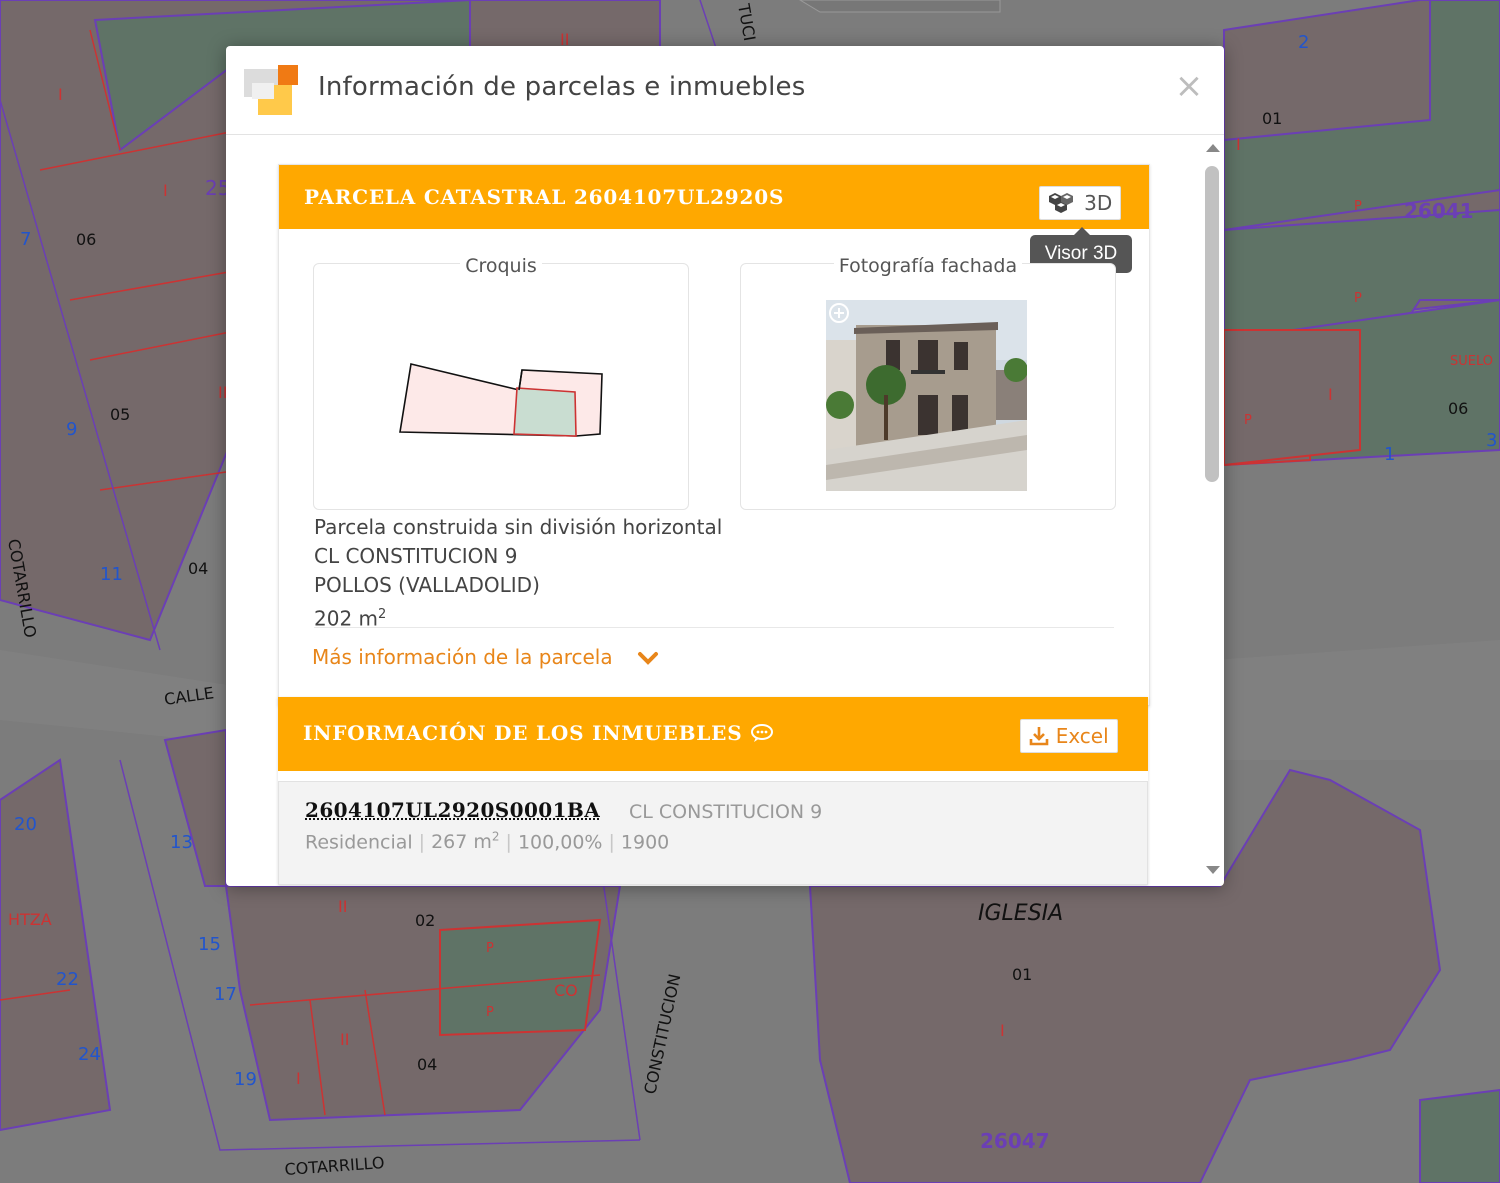  What do you see at coordinates (1212, 324) in the screenshot?
I see `scroll-thumb` at bounding box center [1212, 324].